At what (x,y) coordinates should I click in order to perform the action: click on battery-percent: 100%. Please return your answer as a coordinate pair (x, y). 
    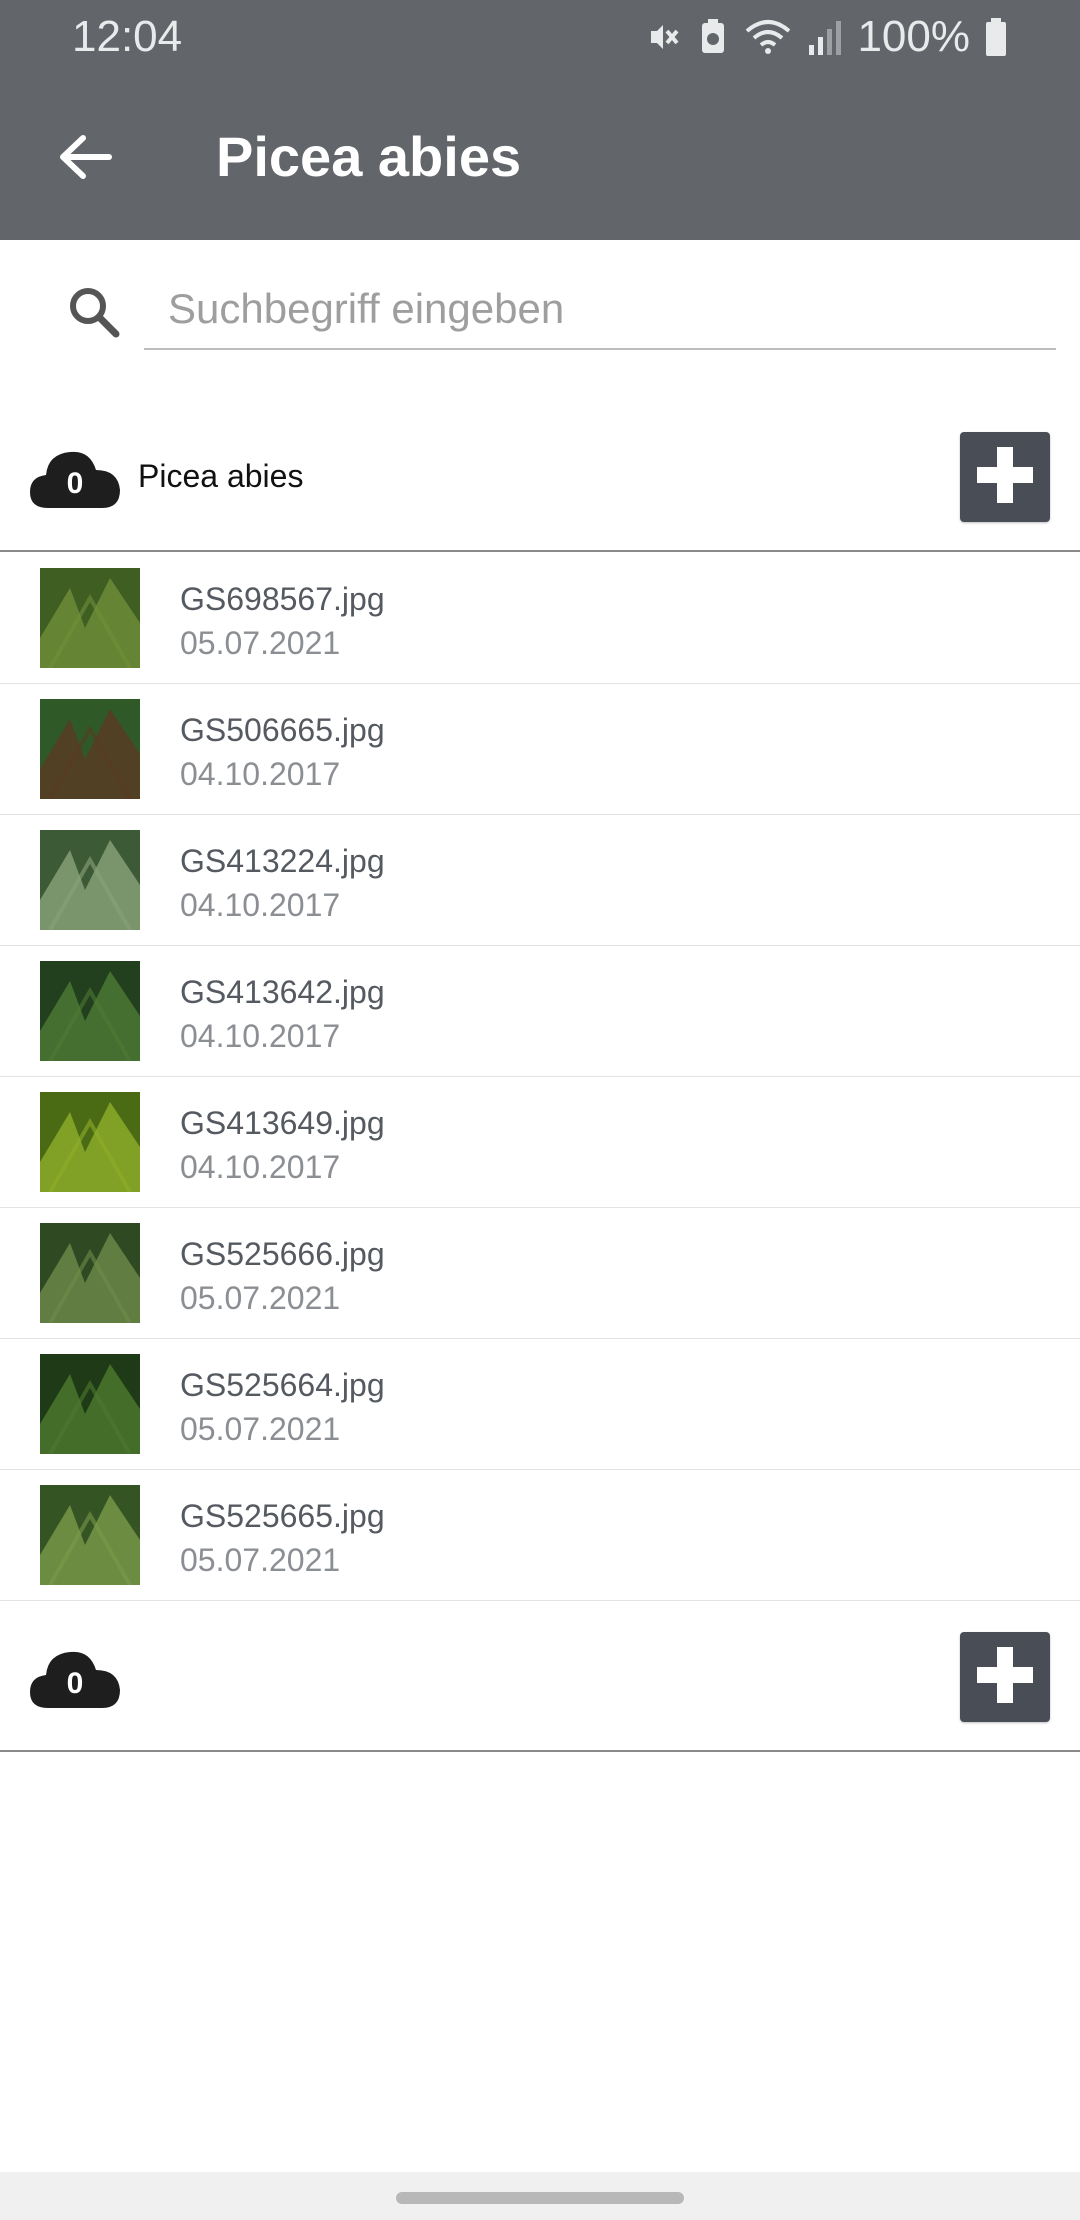
    Looking at the image, I should click on (913, 36).